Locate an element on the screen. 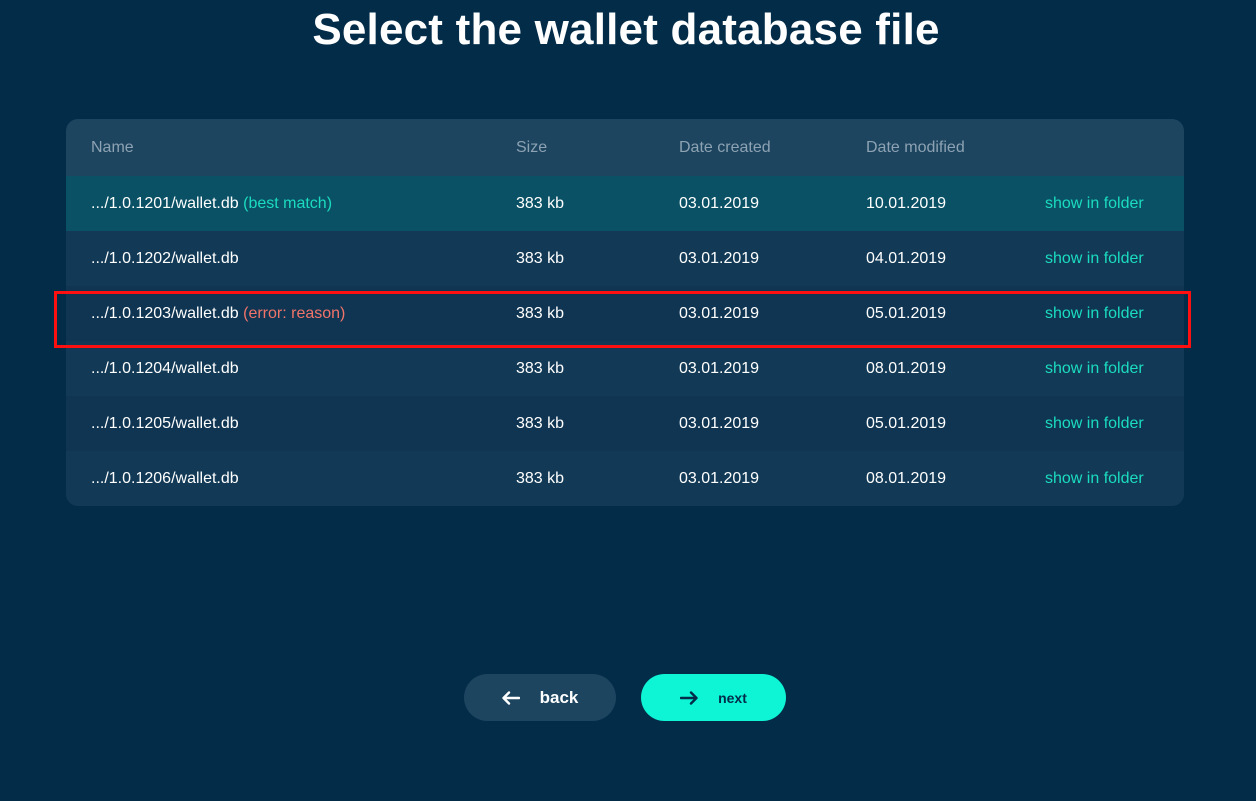 The image size is (1256, 801). back-button: back is located at coordinates (540, 697).